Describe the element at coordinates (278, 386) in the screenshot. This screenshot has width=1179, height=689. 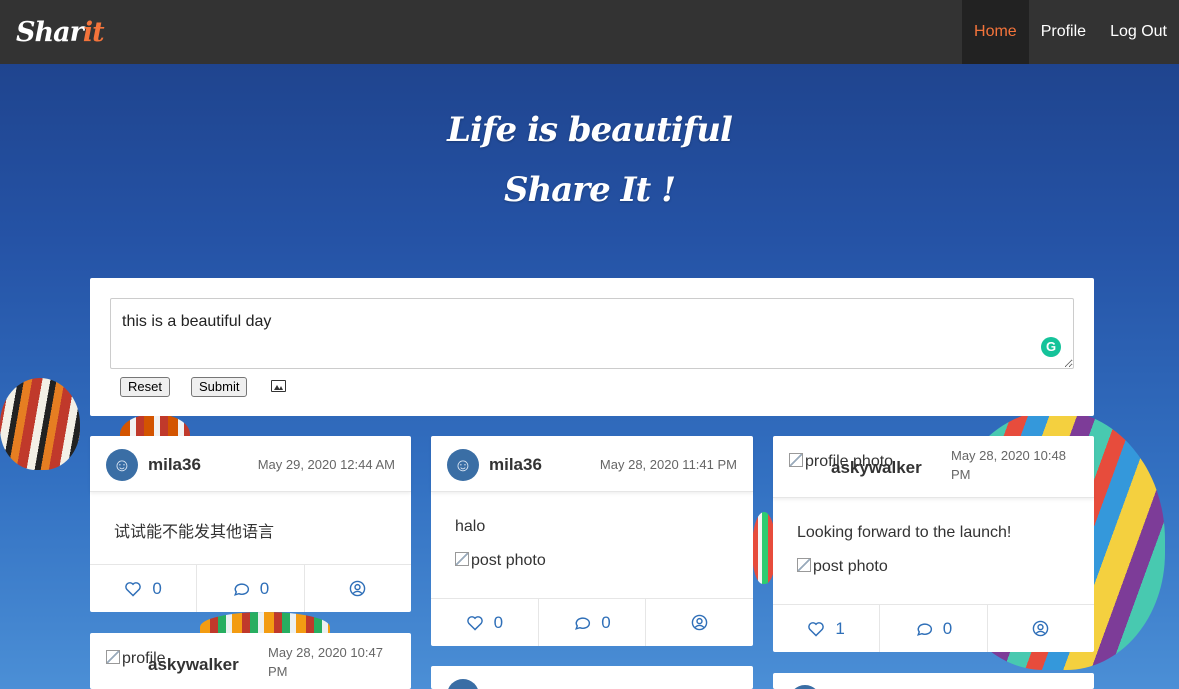
I see `image-upload-icon` at that location.